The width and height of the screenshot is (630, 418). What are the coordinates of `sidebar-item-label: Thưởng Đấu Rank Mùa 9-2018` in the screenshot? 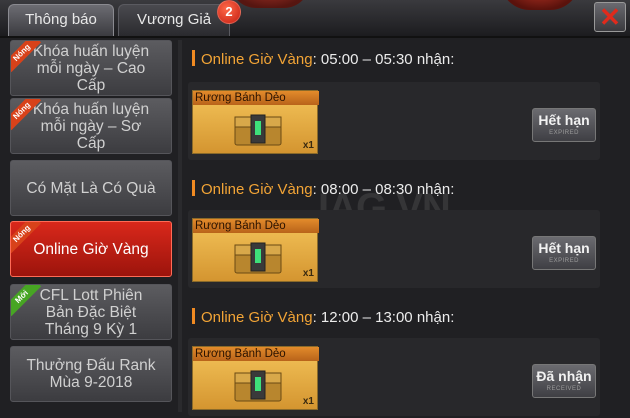 It's located at (91, 374).